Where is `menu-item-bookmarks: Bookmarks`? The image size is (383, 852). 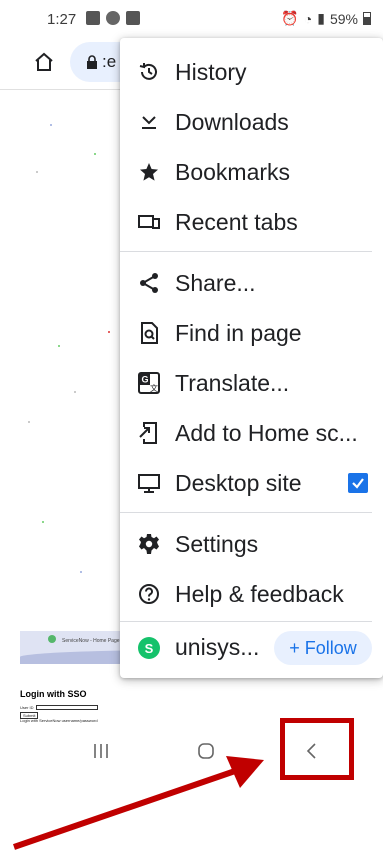
menu-item-bookmarks: Bookmarks is located at coordinates (251, 172).